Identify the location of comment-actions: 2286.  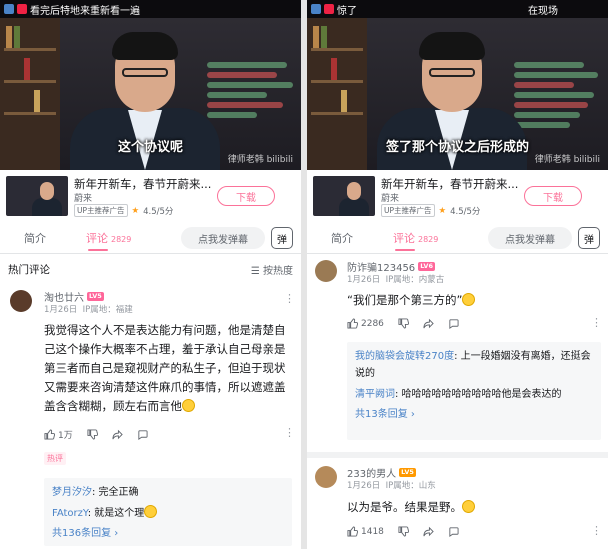
(403, 323).